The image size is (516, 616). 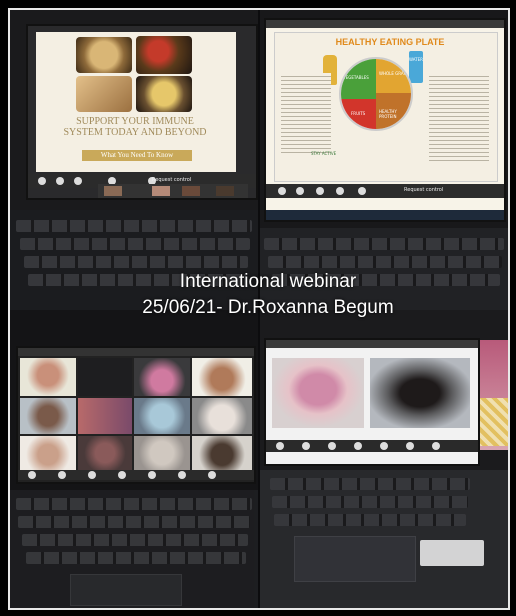 What do you see at coordinates (385, 215) in the screenshot?
I see `windows-taskbar` at bounding box center [385, 215].